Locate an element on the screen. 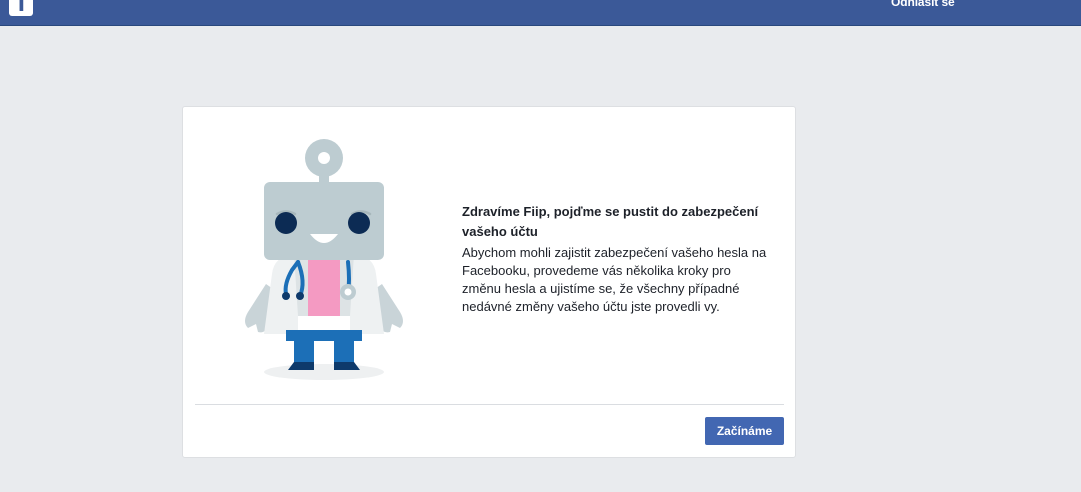 Image resolution: width=1081 pixels, height=492 pixels. logout-link: Odhlásit se is located at coordinates (923, 4).